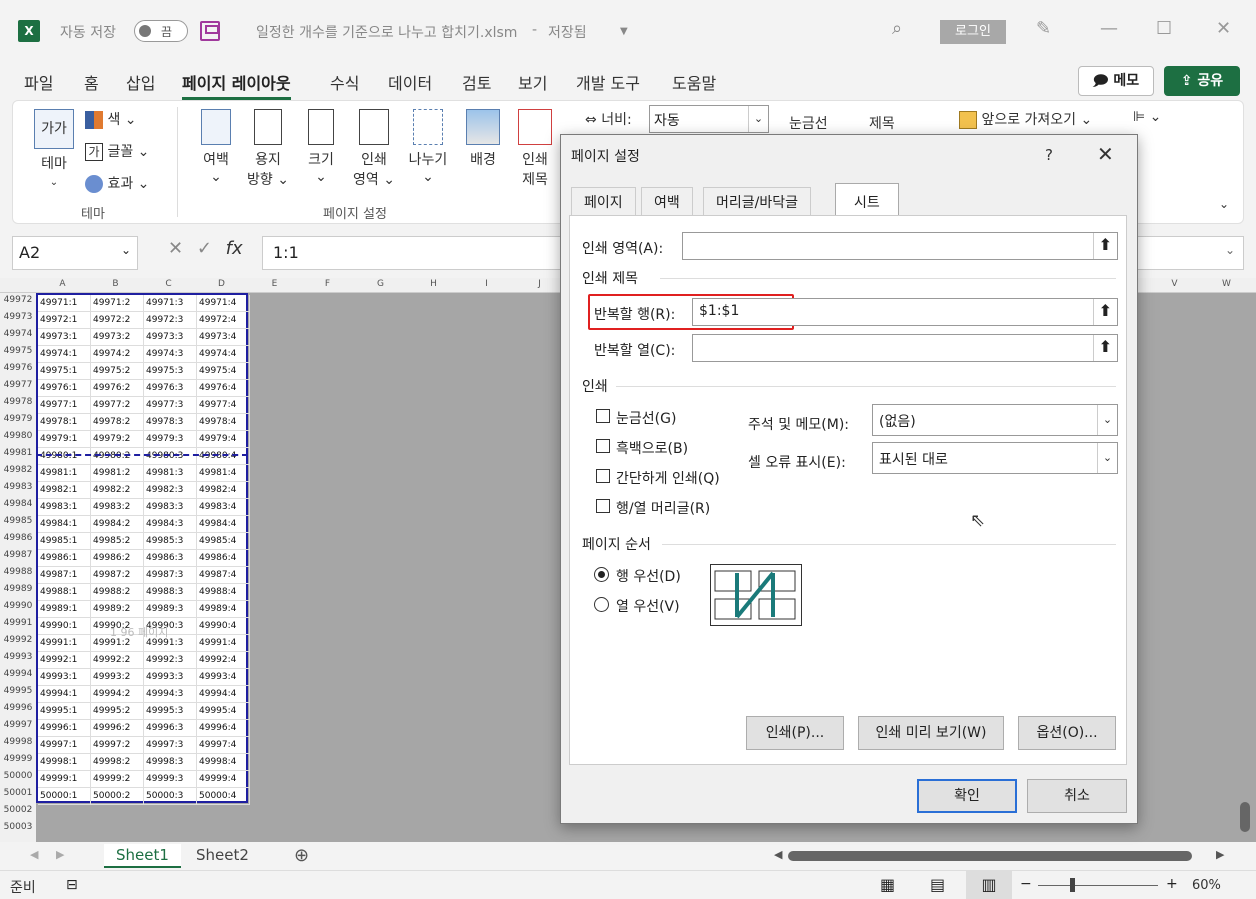  What do you see at coordinates (897, 28) in the screenshot?
I see `search-icon: ⌕` at bounding box center [897, 28].